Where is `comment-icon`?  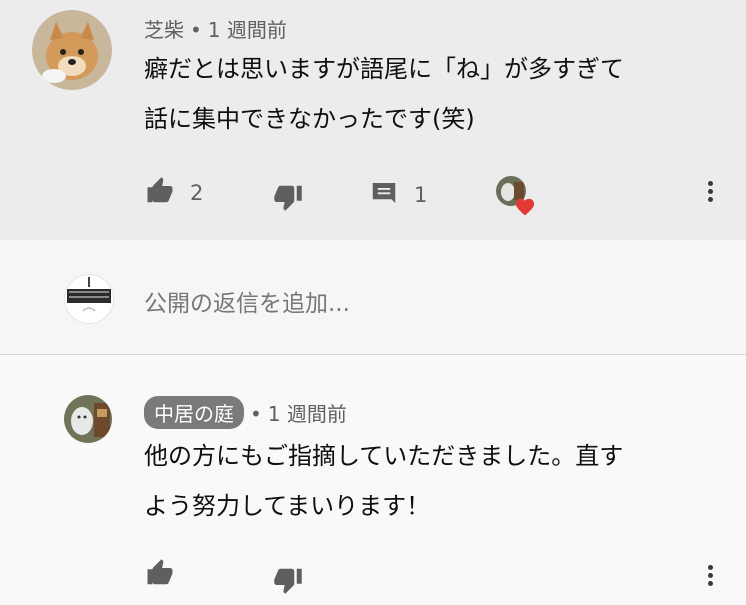 comment-icon is located at coordinates (384, 195).